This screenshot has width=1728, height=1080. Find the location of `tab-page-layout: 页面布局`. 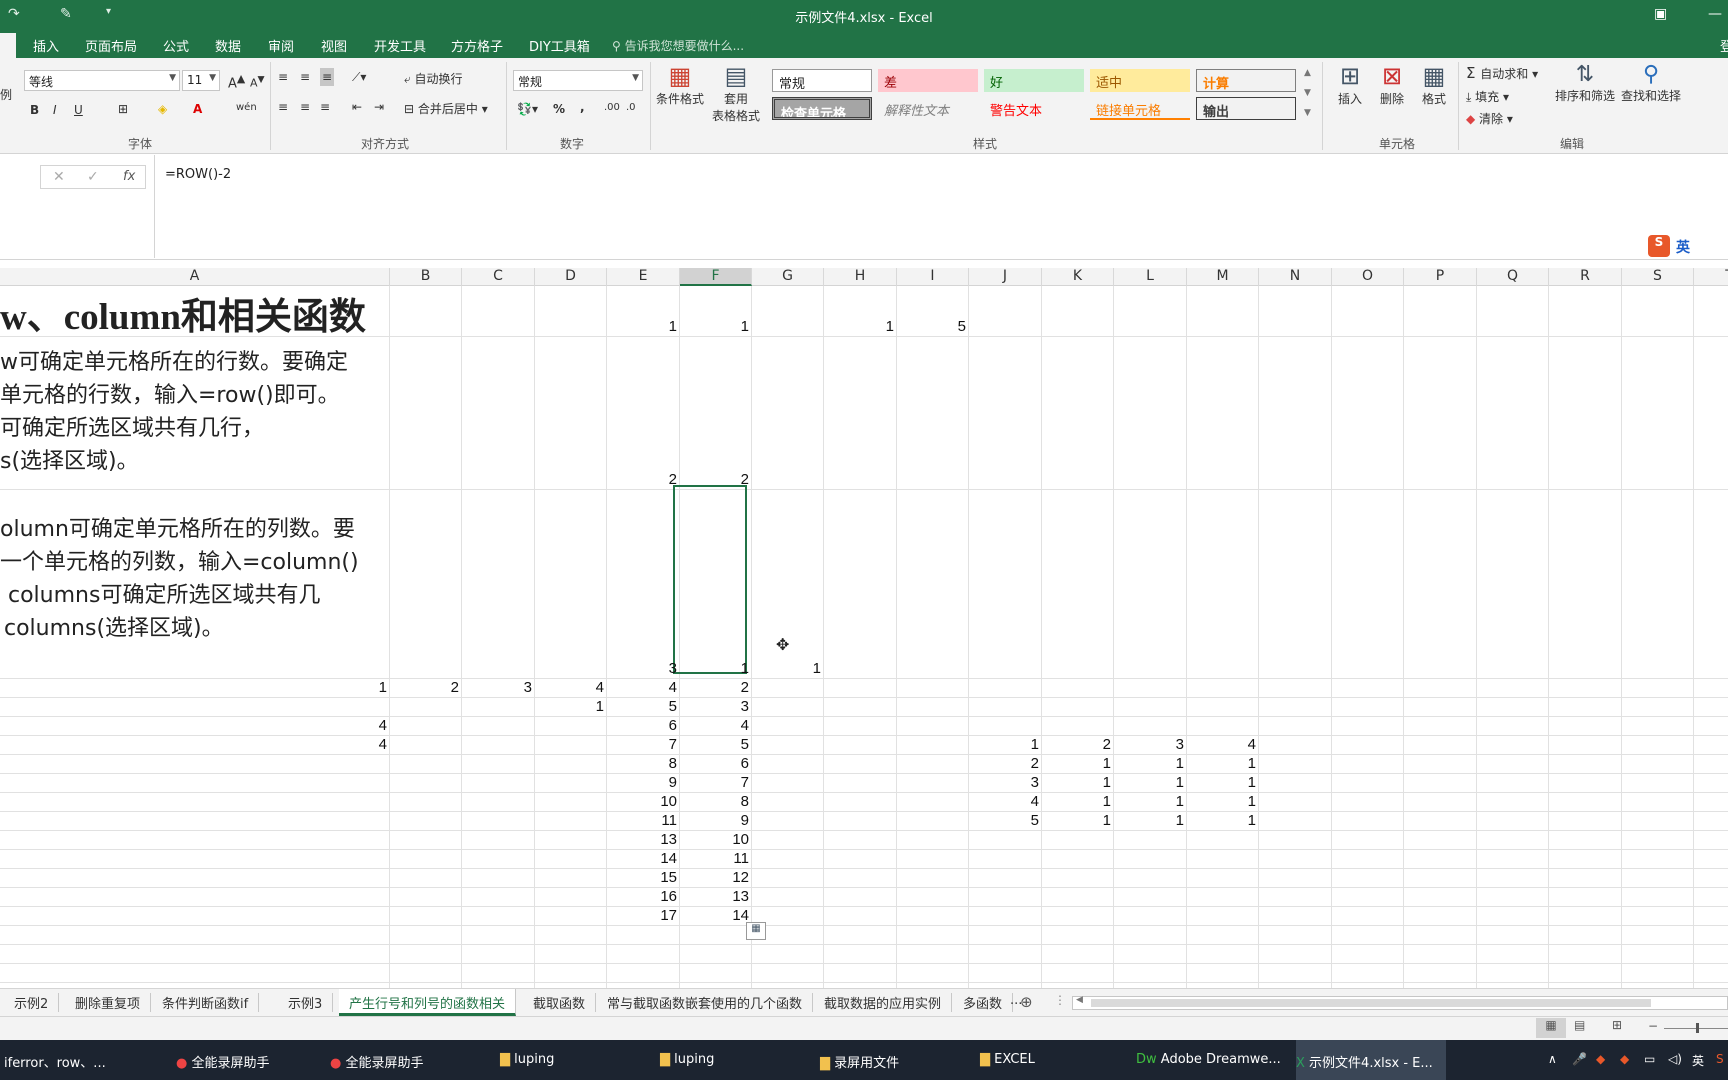

tab-page-layout: 页面布局 is located at coordinates (111, 45).